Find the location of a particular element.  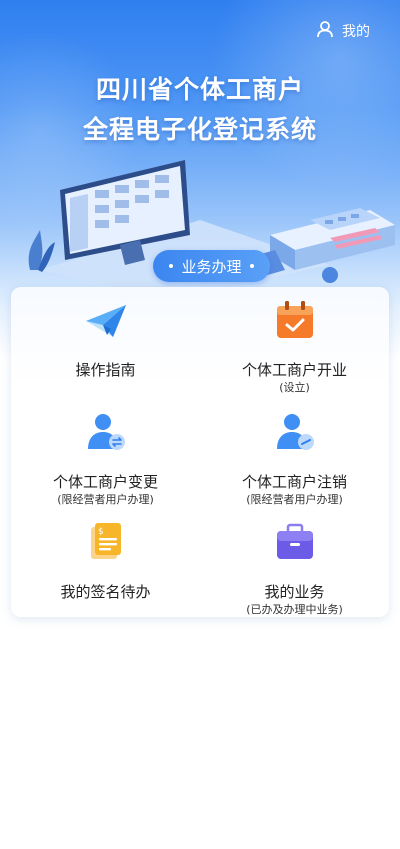

my-account-label: 我的 is located at coordinates (356, 32).